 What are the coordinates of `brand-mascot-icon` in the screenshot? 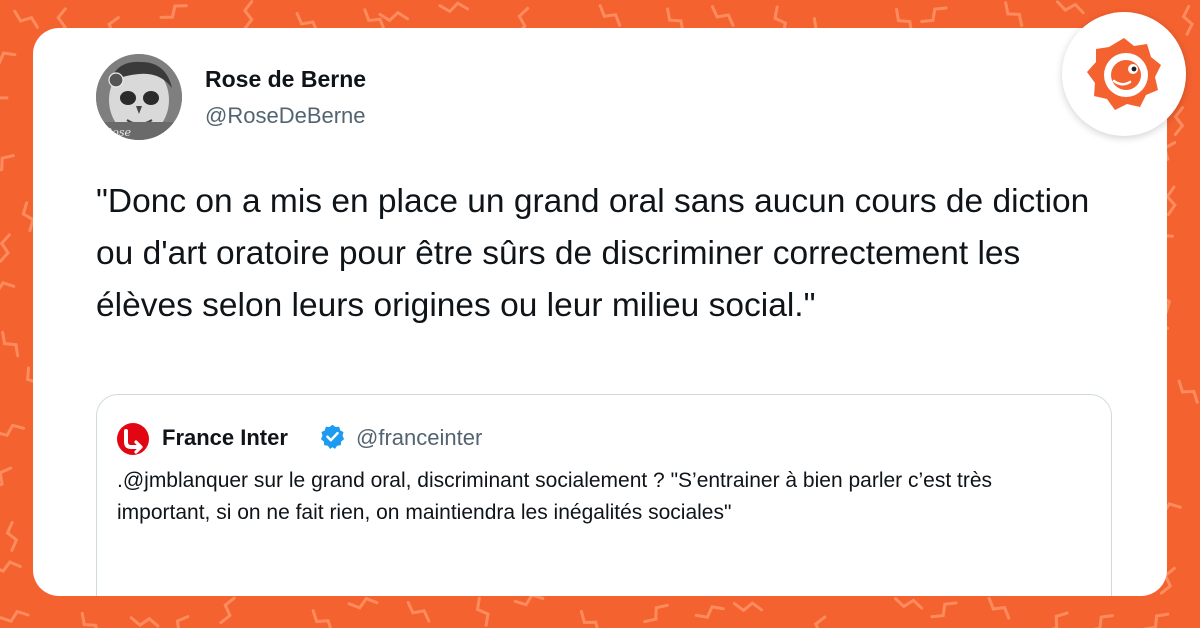 It's located at (1124, 74).